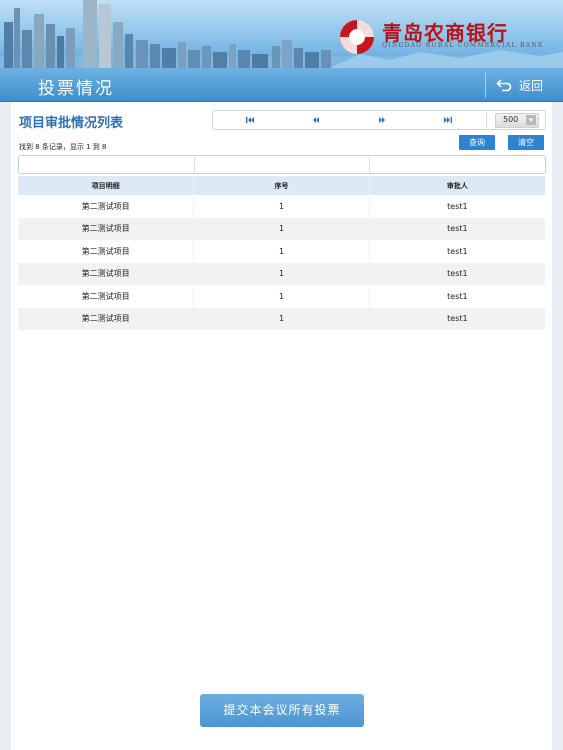 The height and width of the screenshot is (750, 563). What do you see at coordinates (281, 34) in the screenshot?
I see `header-banner: 青岛农商银行 QINGDAO RURAL COMMERCIAL BANK` at bounding box center [281, 34].